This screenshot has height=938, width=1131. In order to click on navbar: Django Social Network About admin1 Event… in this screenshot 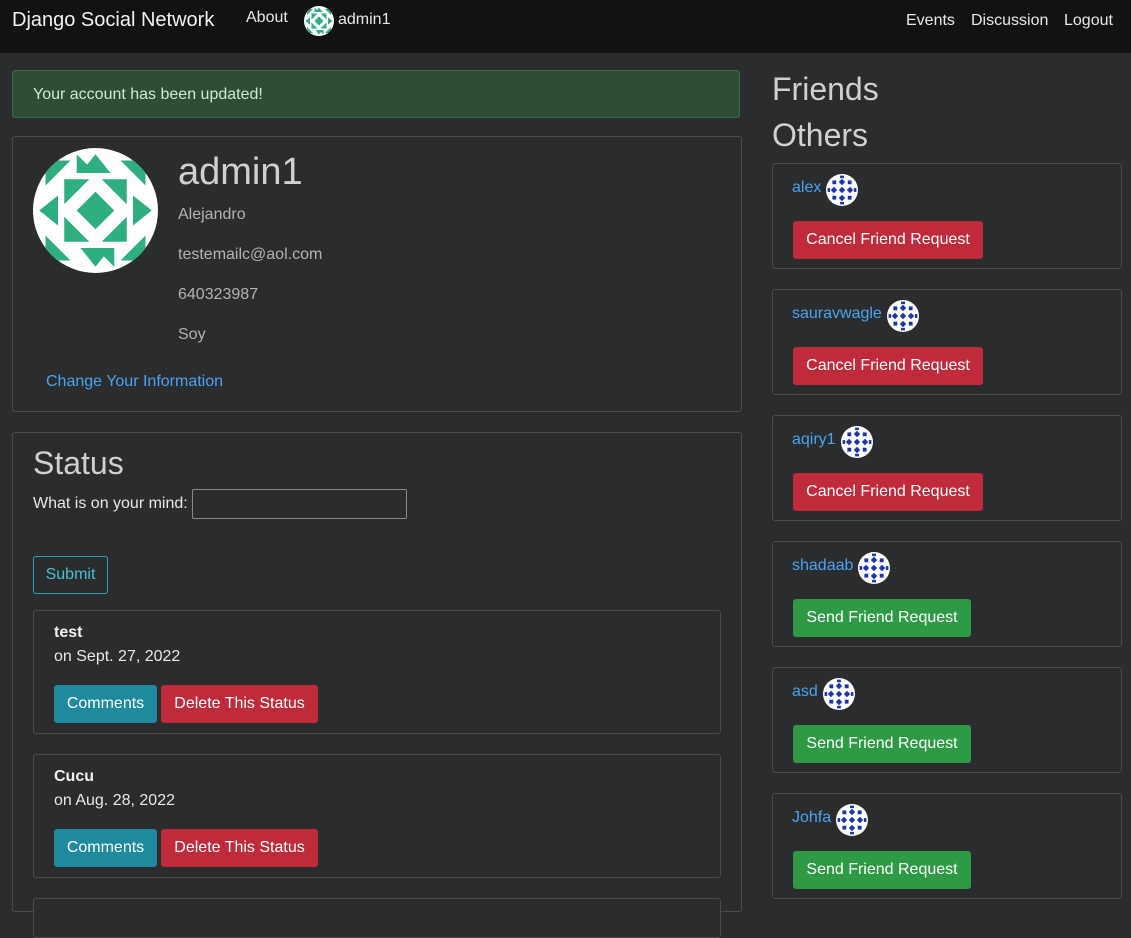, I will do `click(565, 26)`.